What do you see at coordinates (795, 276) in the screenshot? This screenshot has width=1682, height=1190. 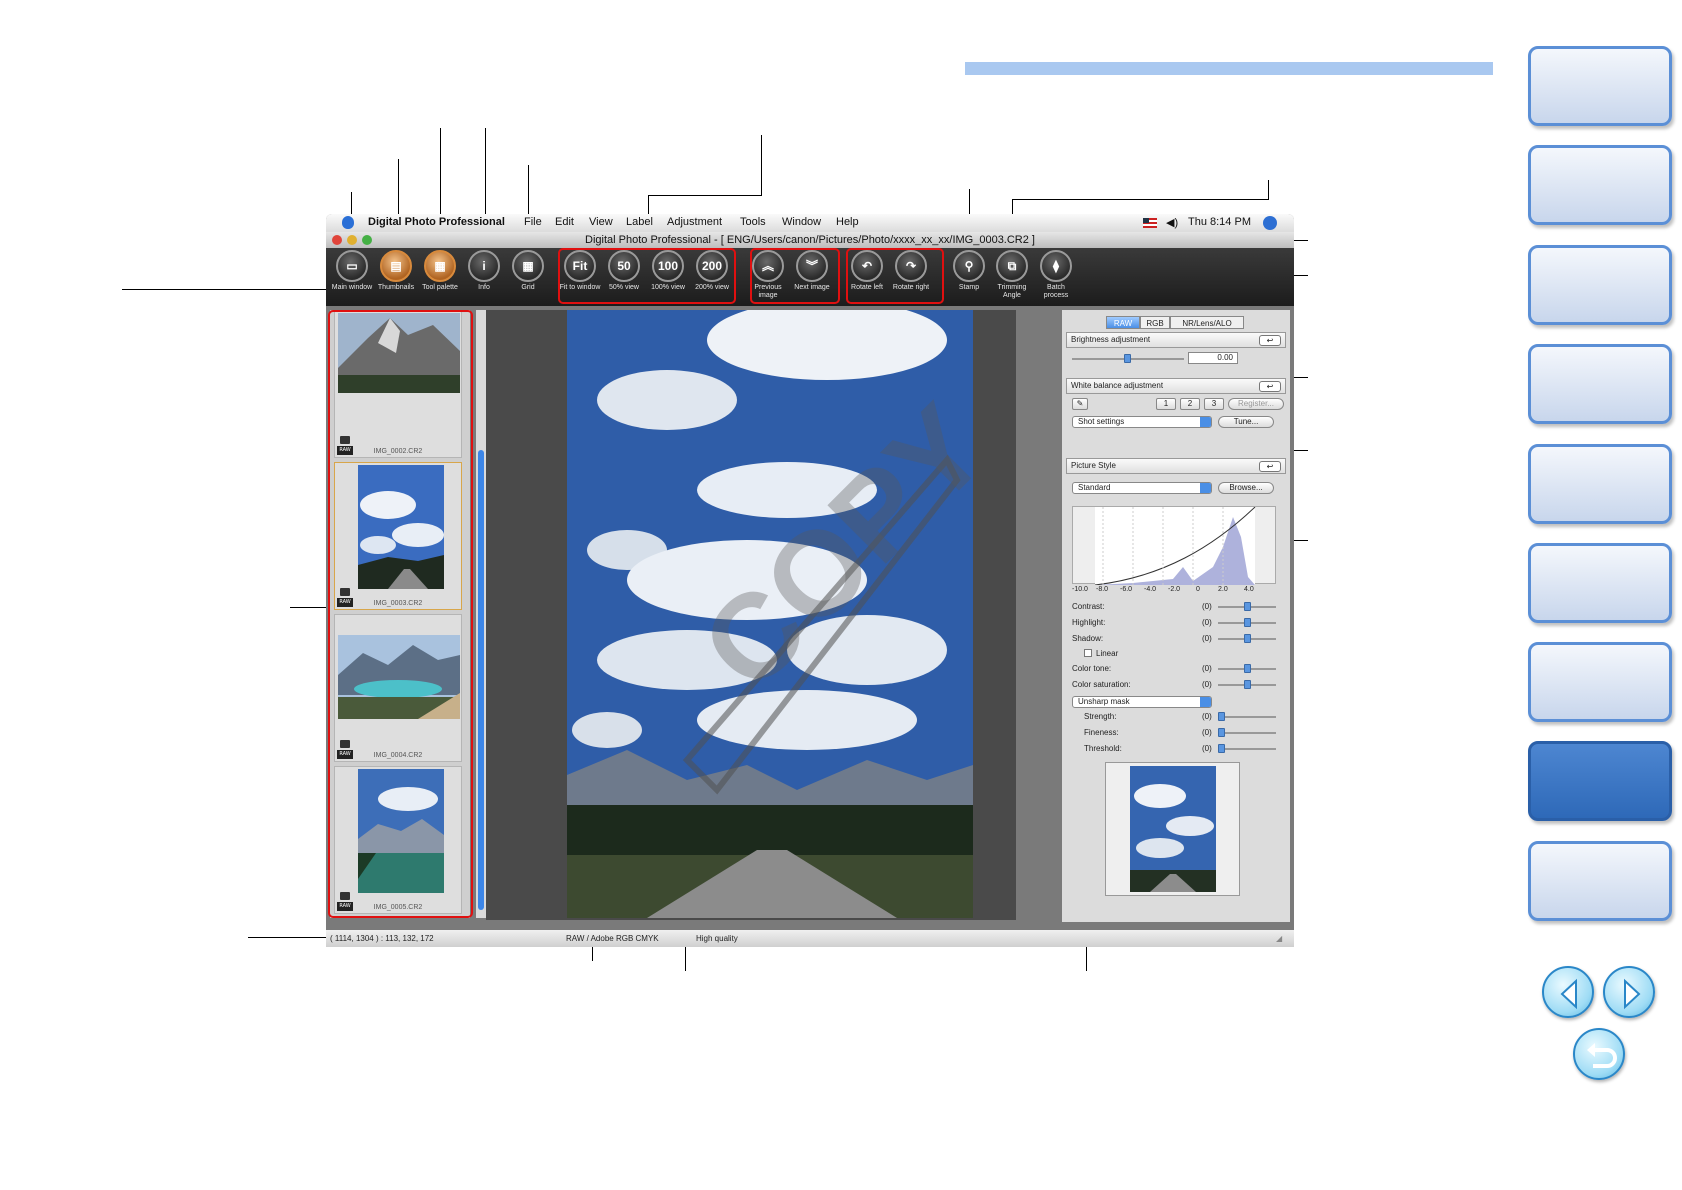 I see `navigation-buttons-highlight` at bounding box center [795, 276].